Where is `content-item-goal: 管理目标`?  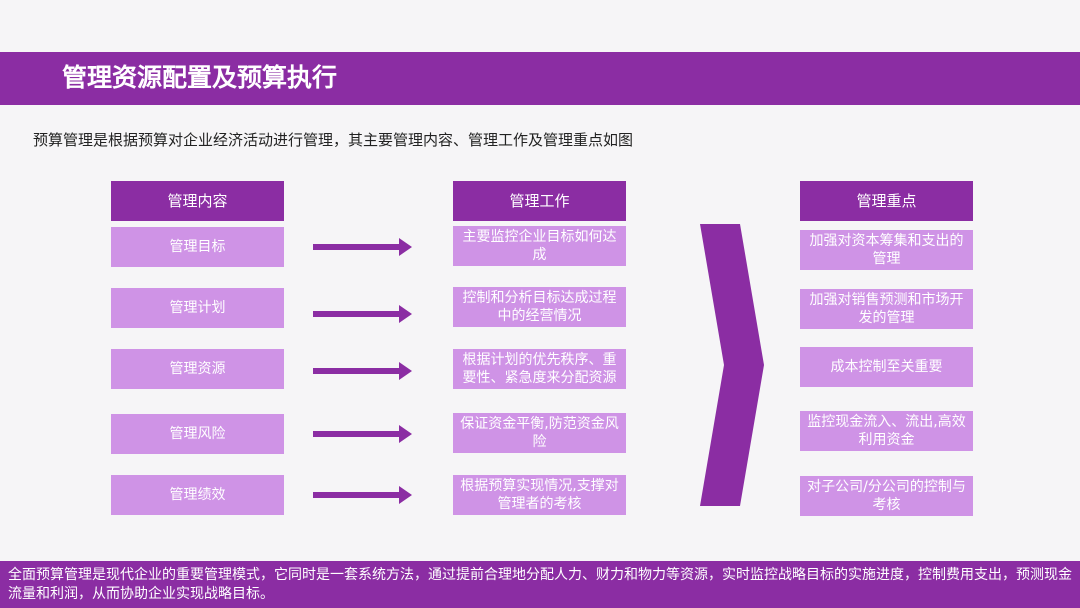
content-item-goal: 管理目标 is located at coordinates (197, 247).